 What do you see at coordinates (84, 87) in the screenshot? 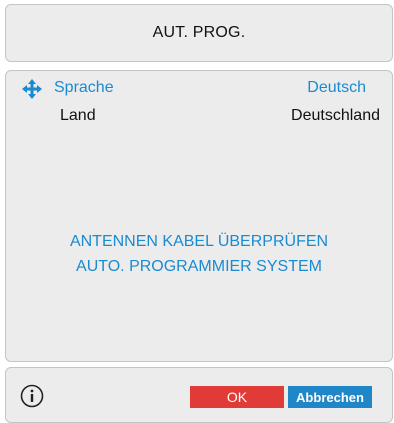
I see `sprache-label: Sprache` at bounding box center [84, 87].